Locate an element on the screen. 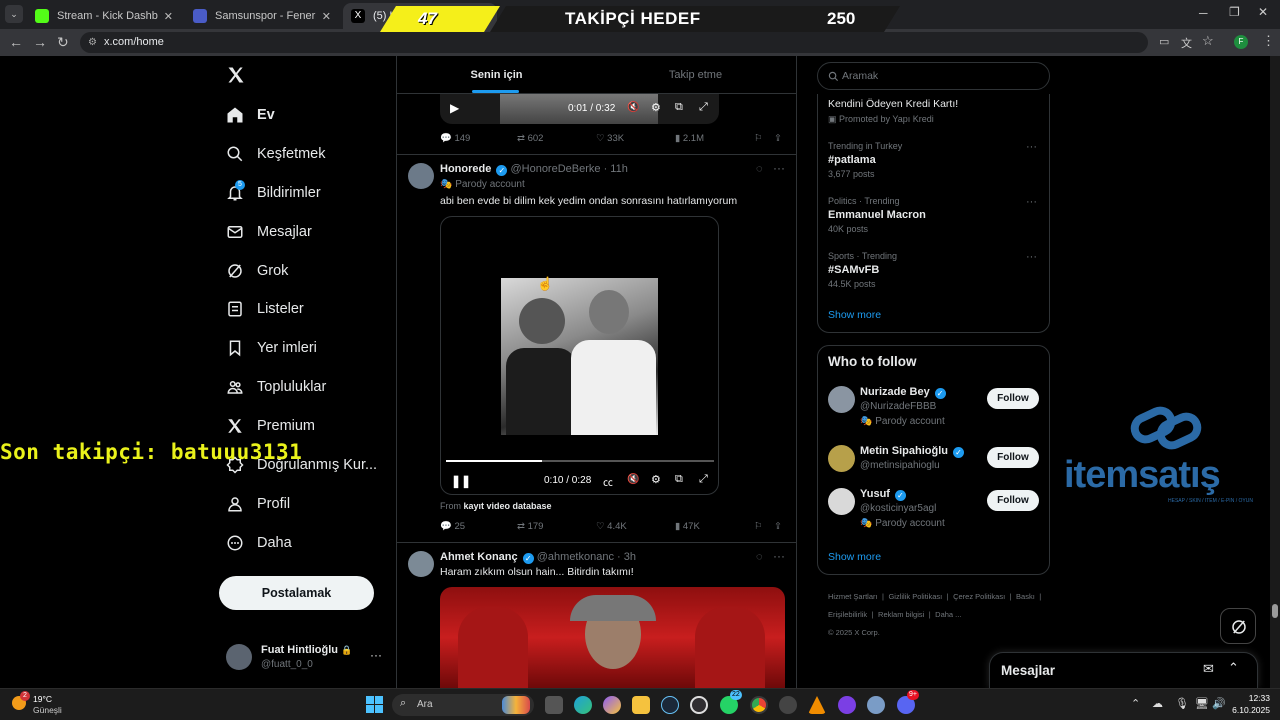 The width and height of the screenshot is (1280, 720). views-button: ▮ 47K is located at coordinates (687, 526).